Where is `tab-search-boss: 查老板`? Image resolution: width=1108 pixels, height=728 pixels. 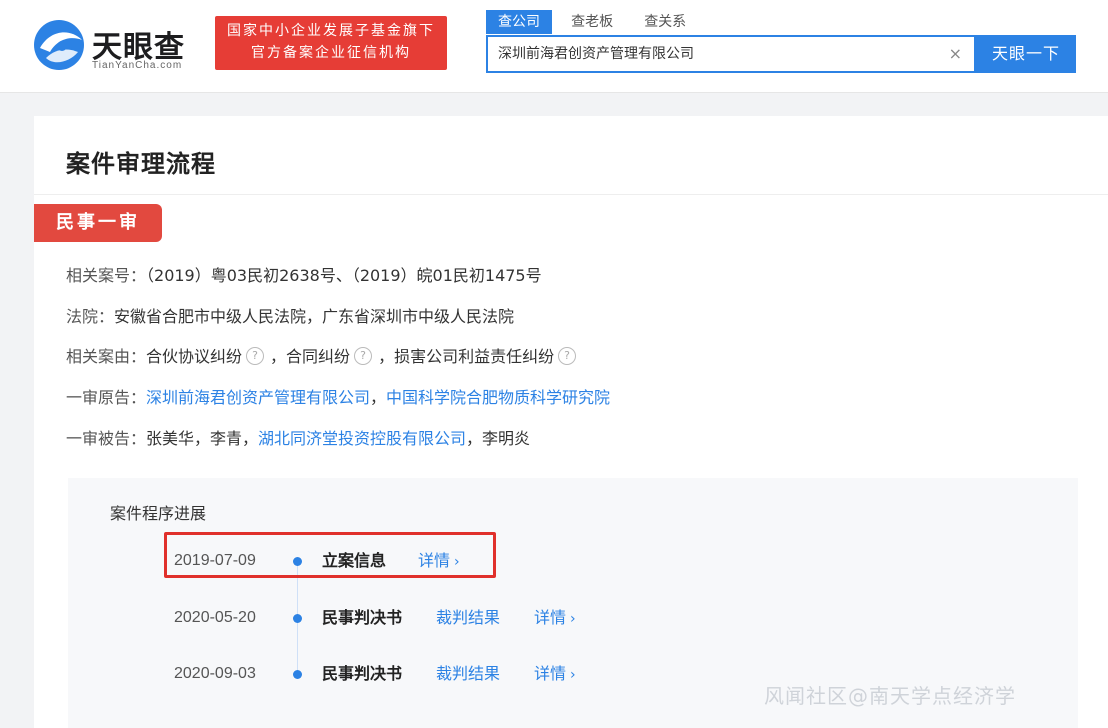
tab-search-boss: 查老板 is located at coordinates (592, 22).